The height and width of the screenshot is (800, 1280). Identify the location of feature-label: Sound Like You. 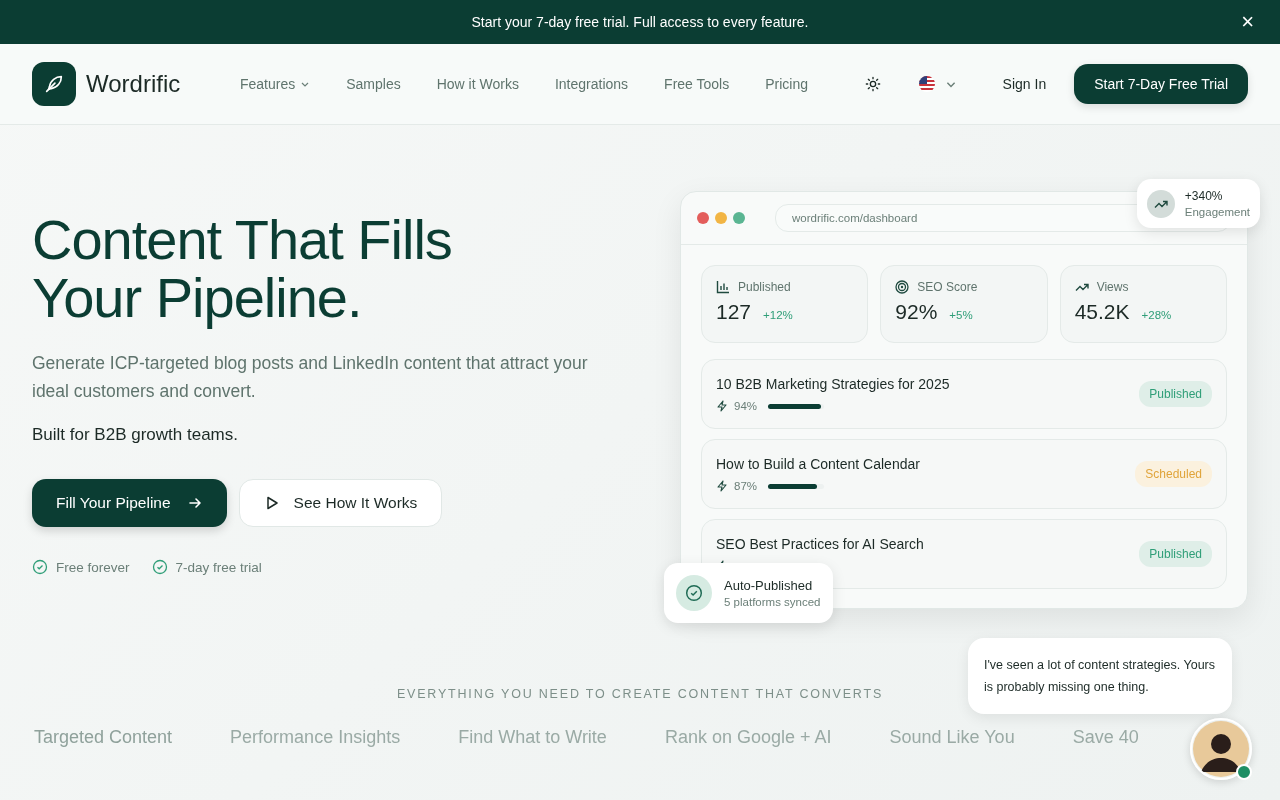
(952, 737).